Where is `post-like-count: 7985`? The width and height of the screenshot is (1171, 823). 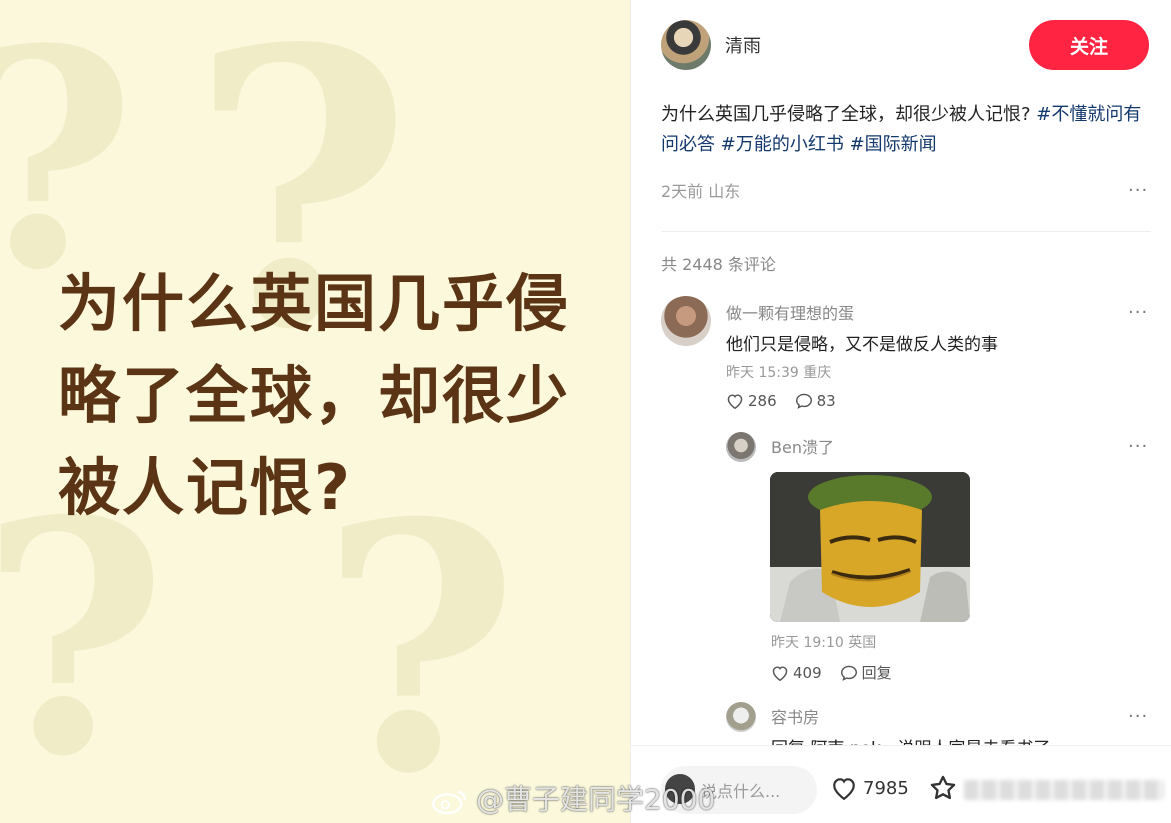 post-like-count: 7985 is located at coordinates (886, 788).